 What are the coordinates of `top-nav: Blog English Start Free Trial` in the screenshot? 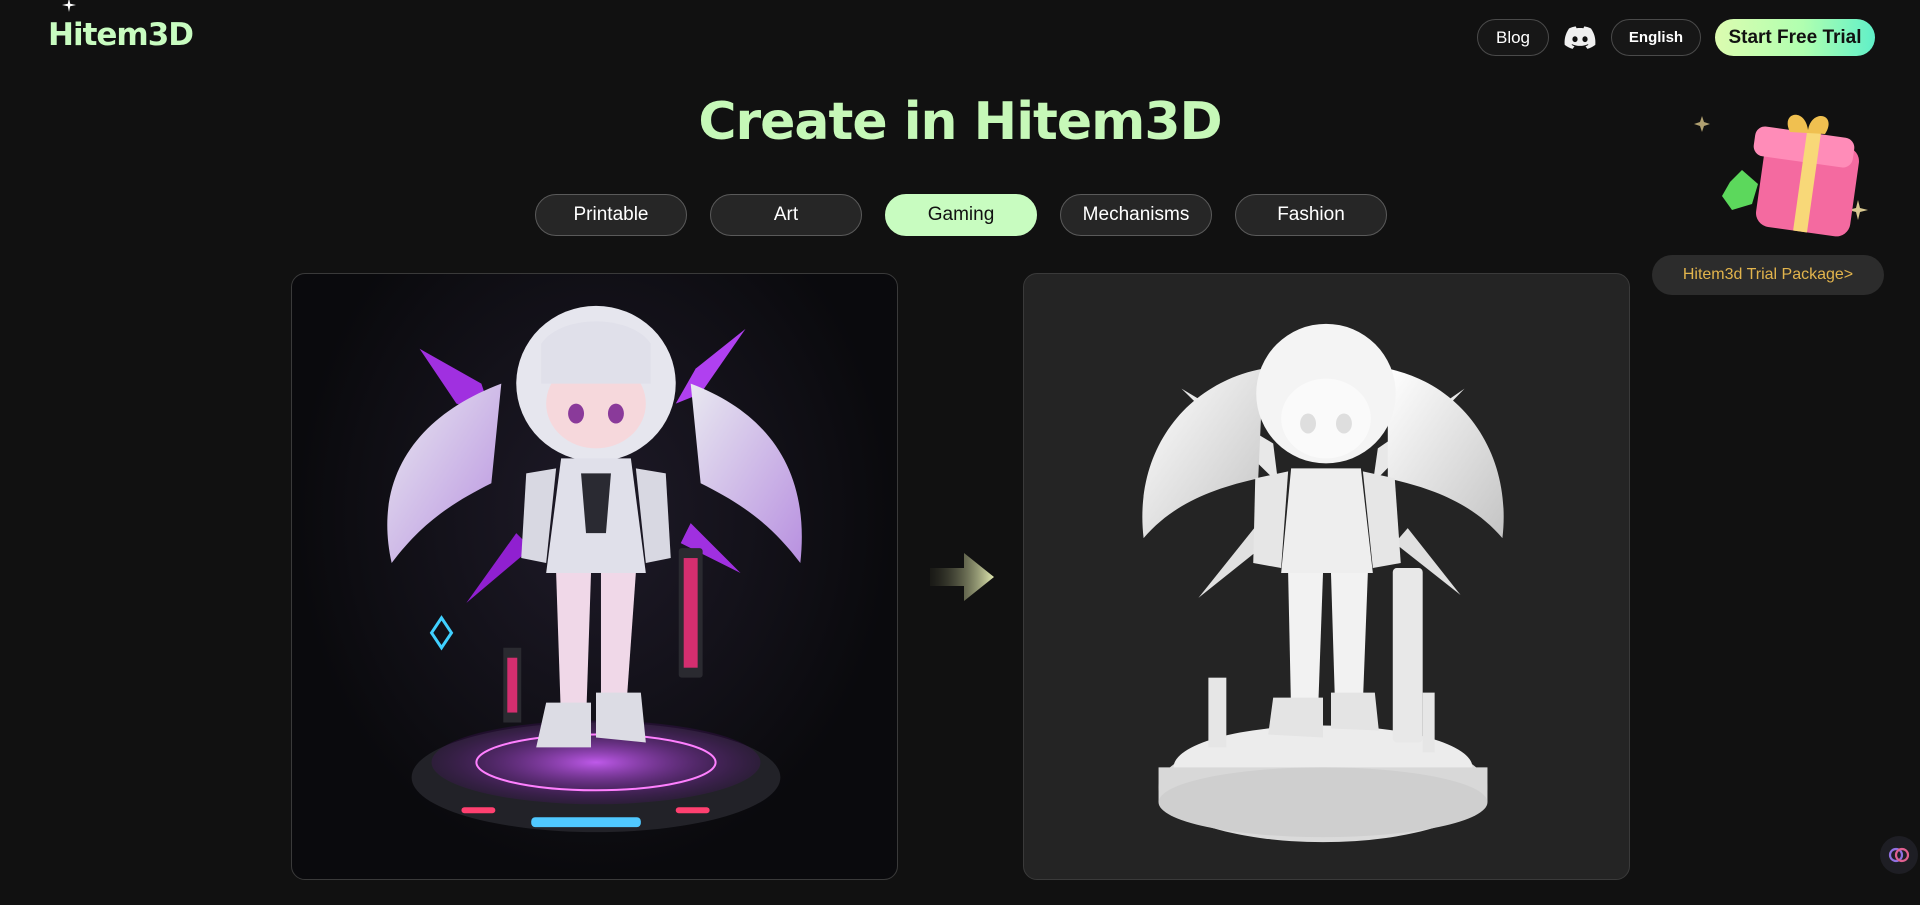 It's located at (1676, 37).